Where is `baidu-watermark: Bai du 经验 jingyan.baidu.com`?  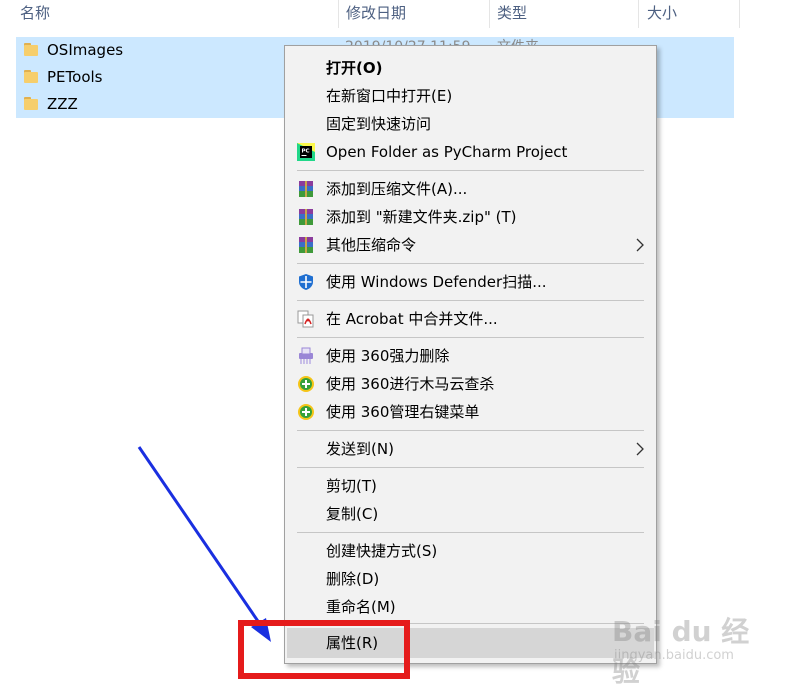 baidu-watermark: Bai du 经验 jingyan.baidu.com is located at coordinates (690, 649).